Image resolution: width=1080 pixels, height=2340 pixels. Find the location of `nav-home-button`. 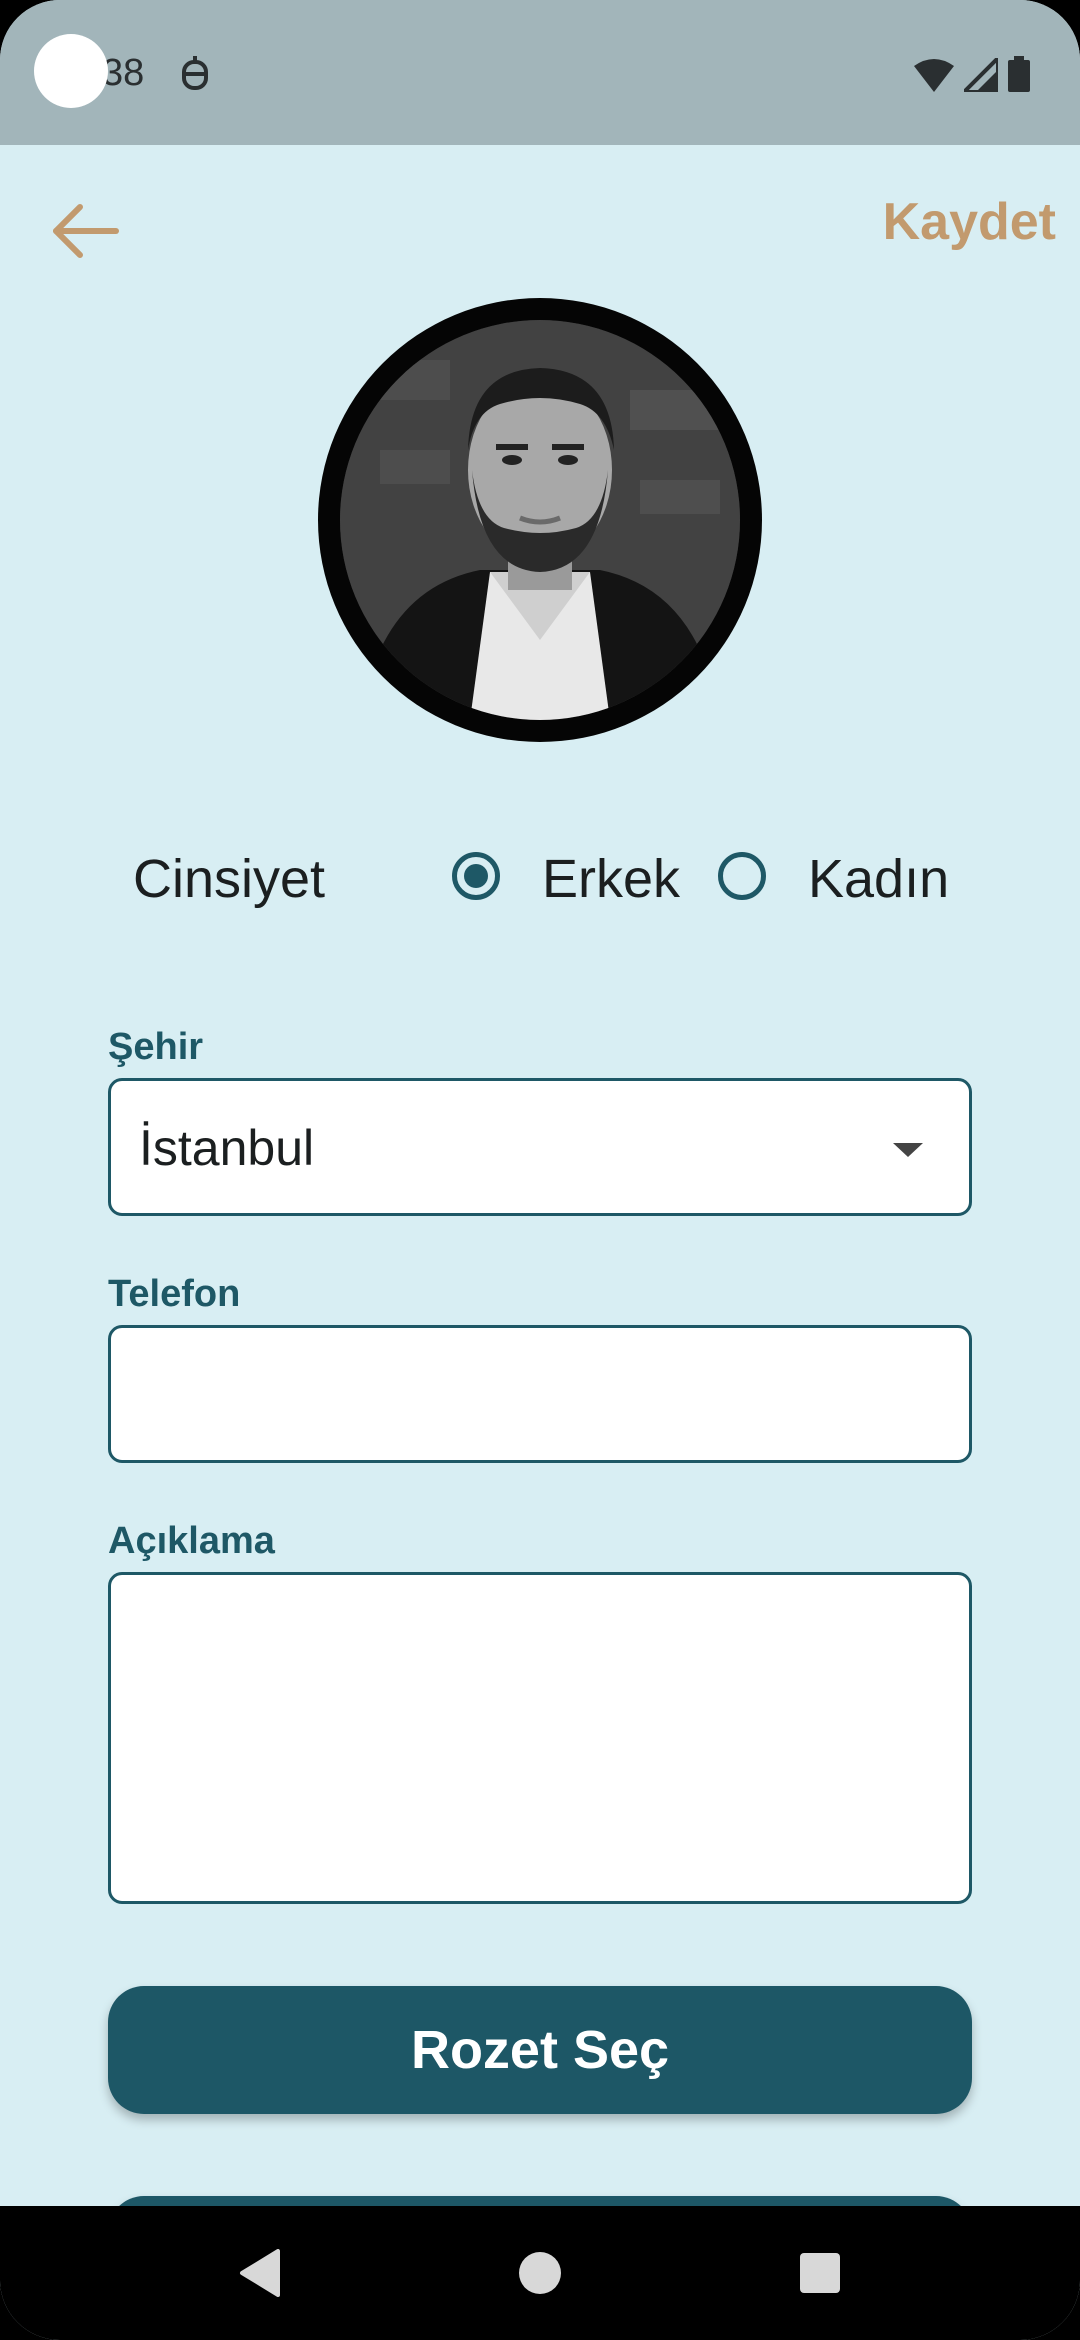

nav-home-button is located at coordinates (540, 2273).